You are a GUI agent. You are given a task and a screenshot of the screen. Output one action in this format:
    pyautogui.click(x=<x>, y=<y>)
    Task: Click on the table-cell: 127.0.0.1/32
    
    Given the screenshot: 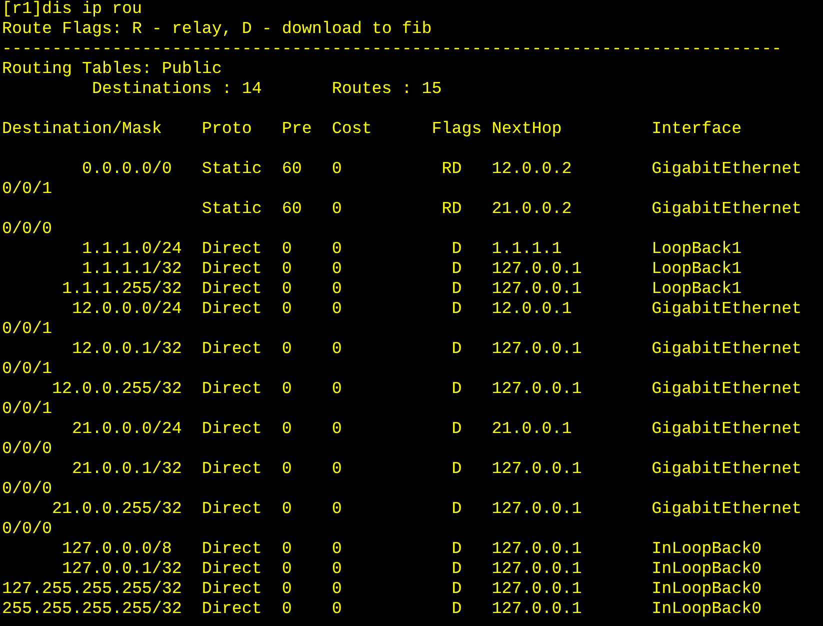 What is the action you would take?
    pyautogui.click(x=122, y=569)
    